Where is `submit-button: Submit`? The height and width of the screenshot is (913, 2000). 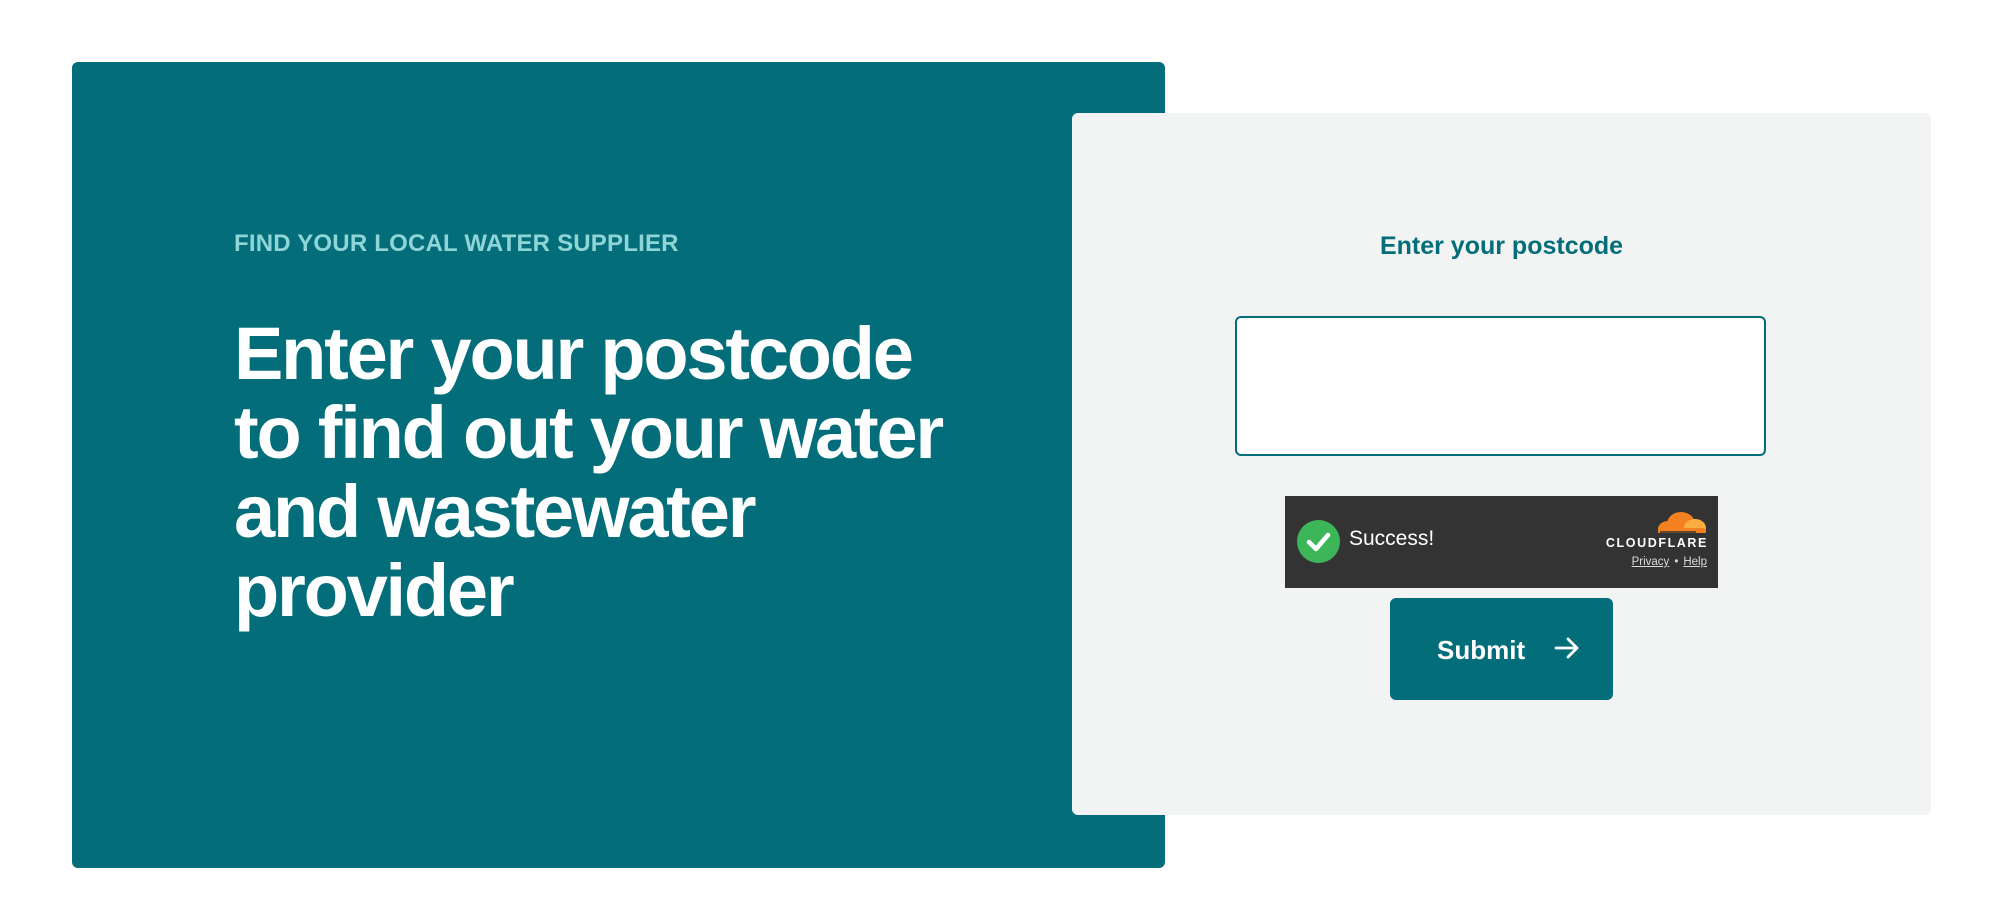
submit-button: Submit is located at coordinates (1501, 649).